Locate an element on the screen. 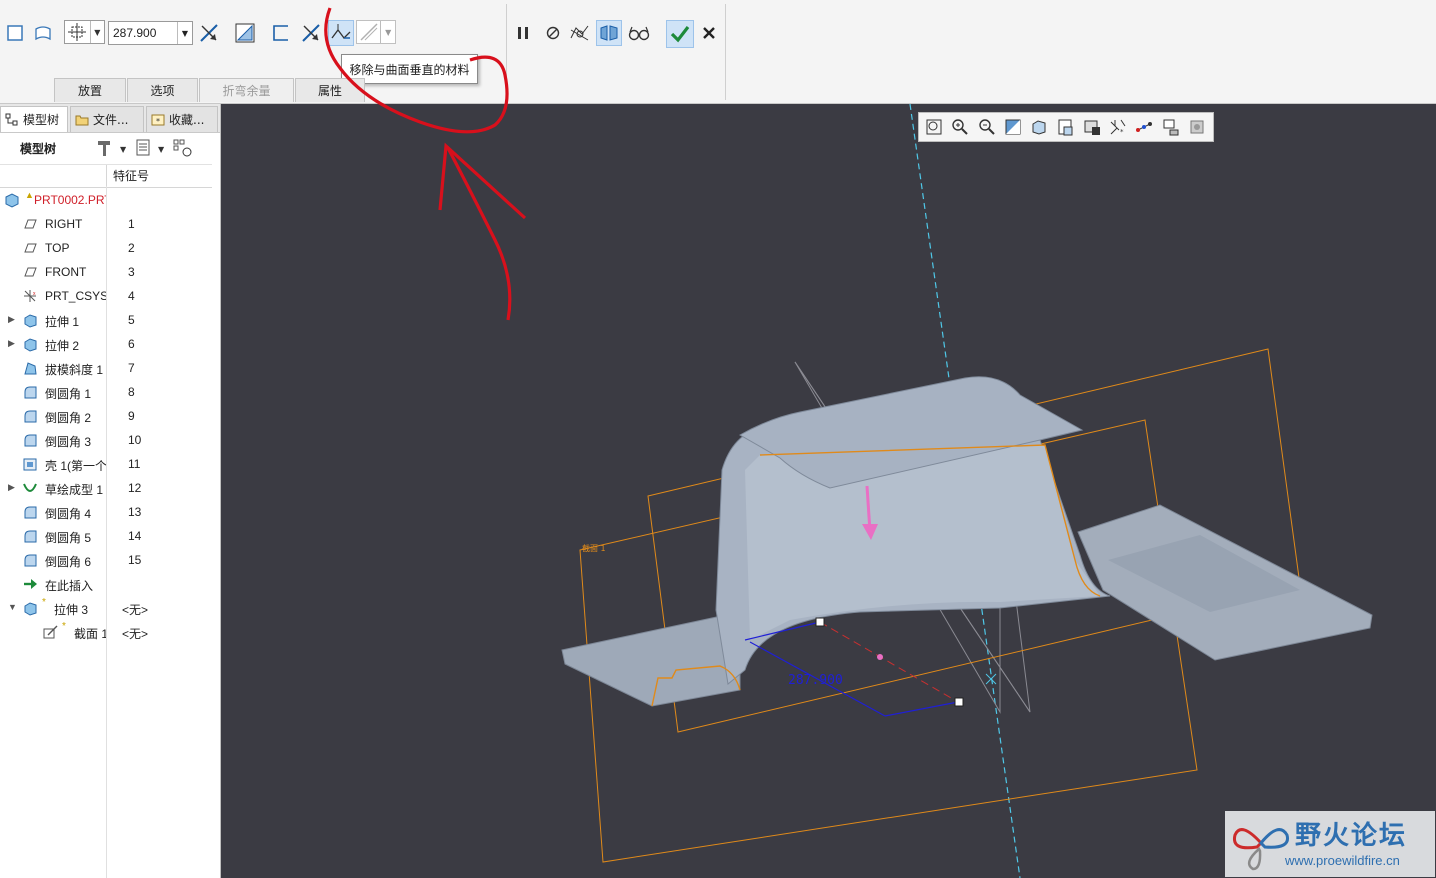 Image resolution: width=1436 pixels, height=878 pixels. tree-item-number: 3 is located at coordinates (131, 272).